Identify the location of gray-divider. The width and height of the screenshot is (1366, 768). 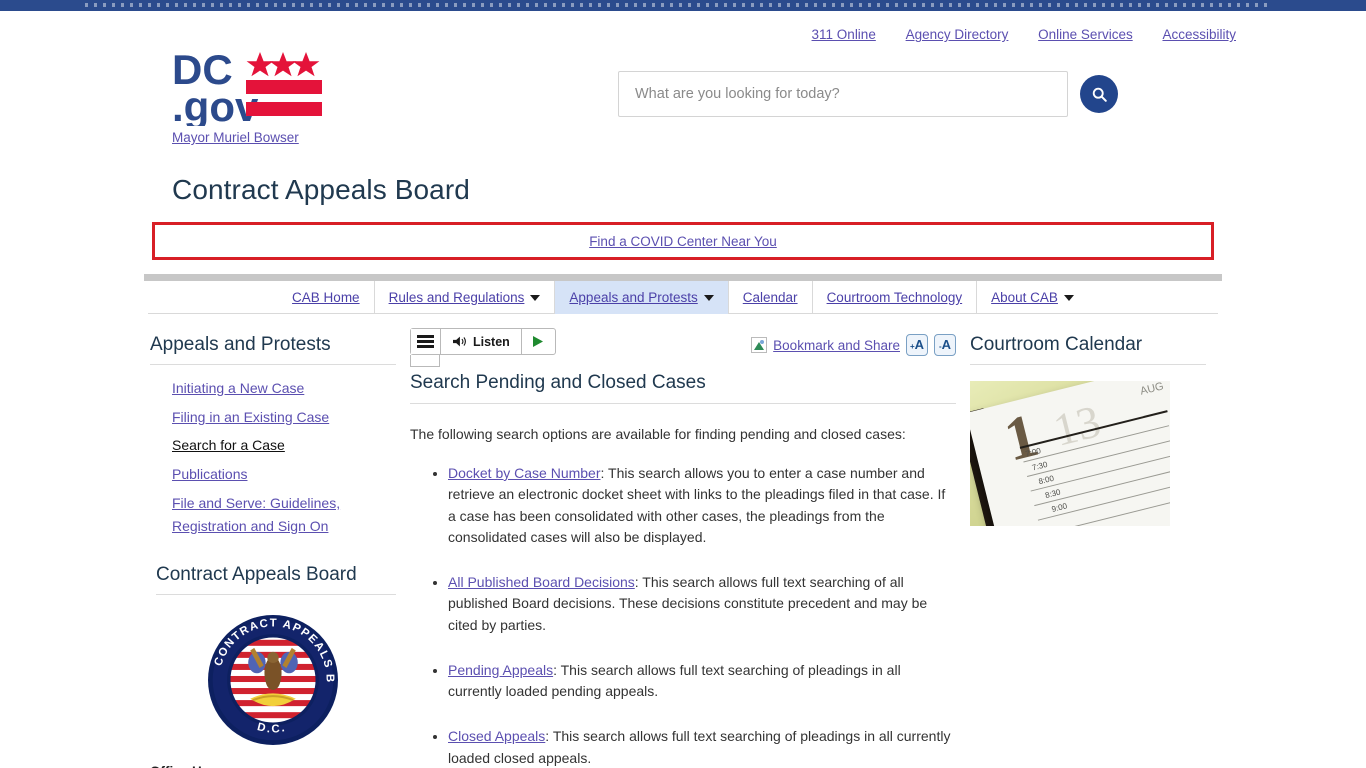
(683, 277).